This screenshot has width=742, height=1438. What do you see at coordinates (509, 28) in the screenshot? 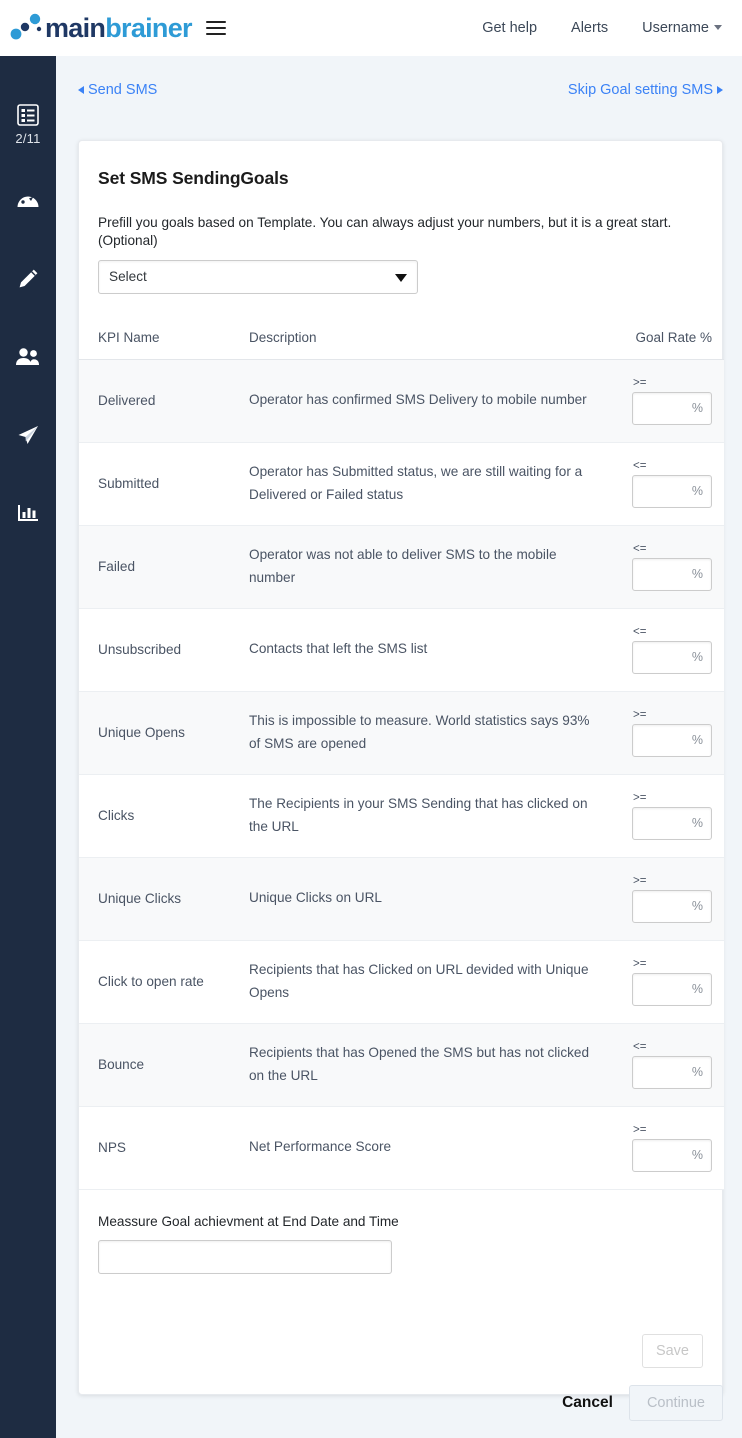
I see `nav-get-help: Get help` at bounding box center [509, 28].